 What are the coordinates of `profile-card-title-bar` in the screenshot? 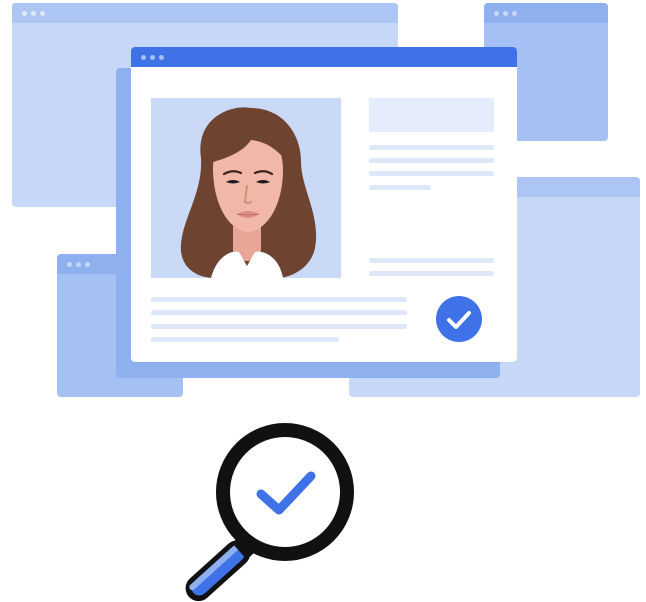 It's located at (324, 57).